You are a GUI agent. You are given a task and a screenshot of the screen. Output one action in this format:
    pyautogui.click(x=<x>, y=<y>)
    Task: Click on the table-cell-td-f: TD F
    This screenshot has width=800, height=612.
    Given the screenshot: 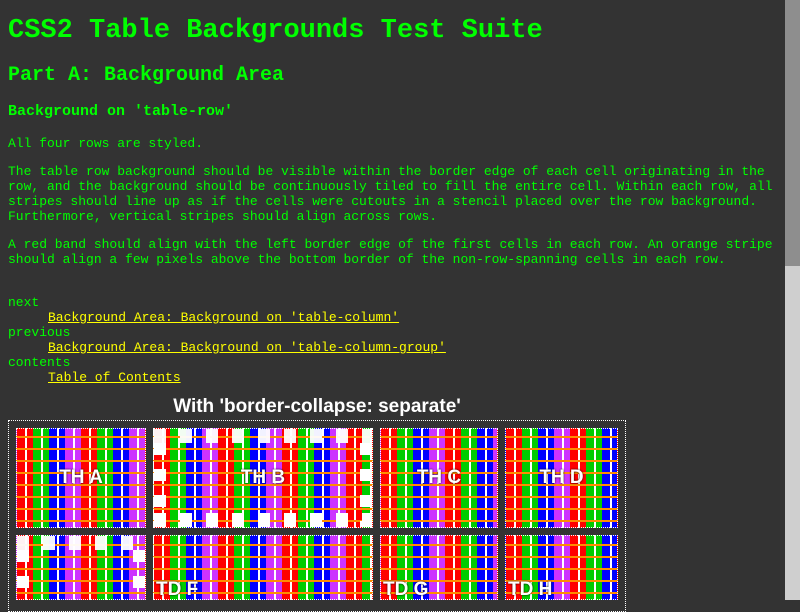 What is the action you would take?
    pyautogui.click(x=263, y=567)
    